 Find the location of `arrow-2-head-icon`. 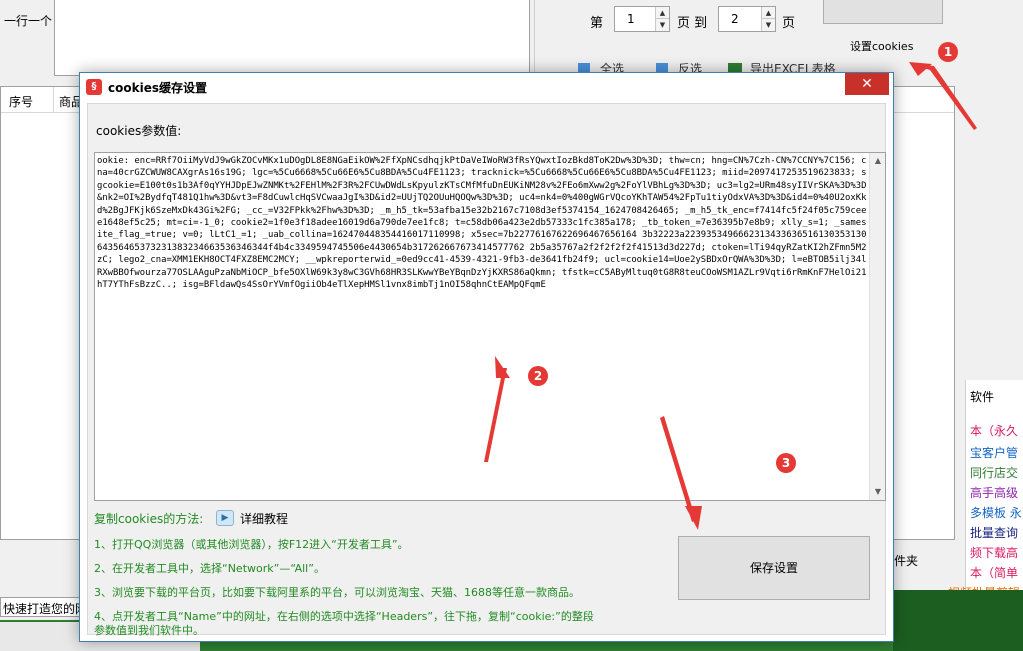

arrow-2-head-icon is located at coordinates (502, 367).